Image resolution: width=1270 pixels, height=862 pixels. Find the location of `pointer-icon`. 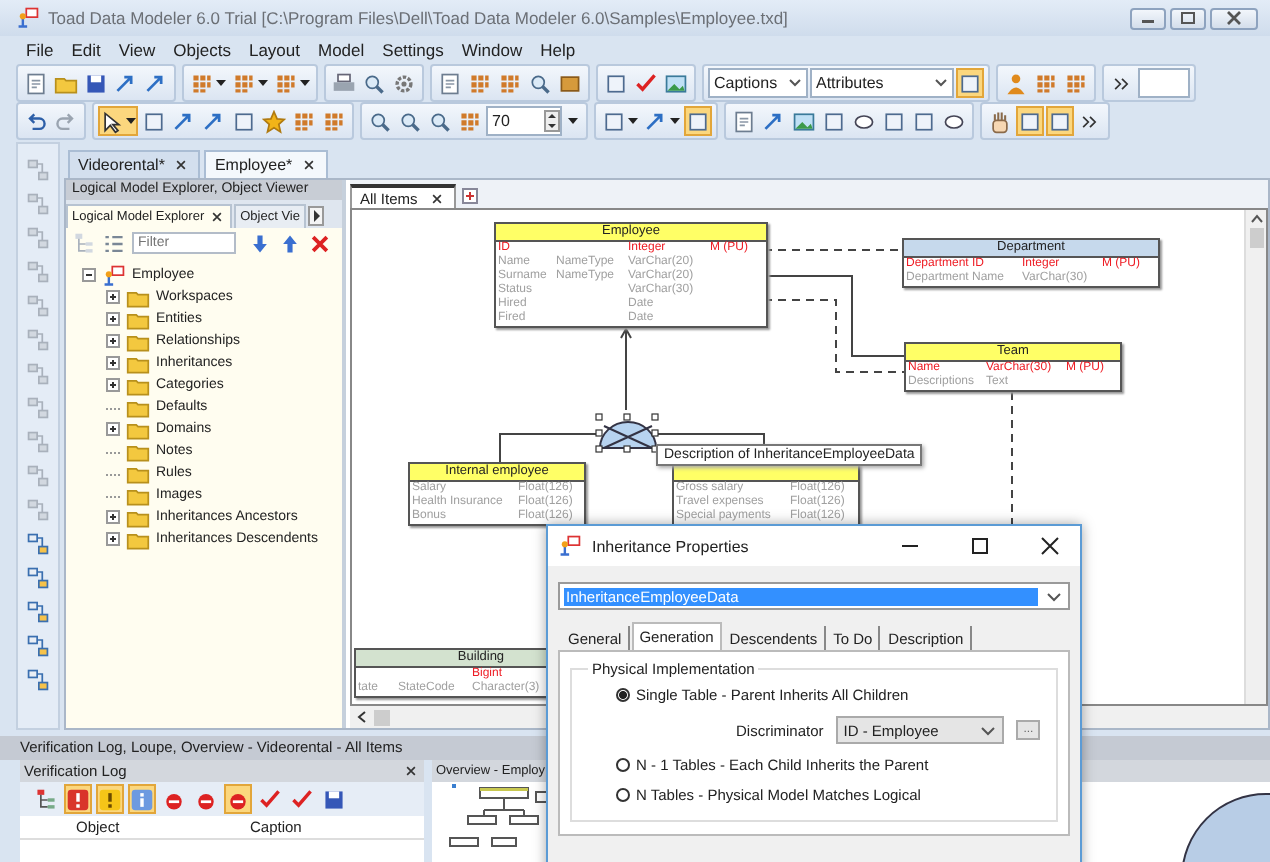

pointer-icon is located at coordinates (112, 121).